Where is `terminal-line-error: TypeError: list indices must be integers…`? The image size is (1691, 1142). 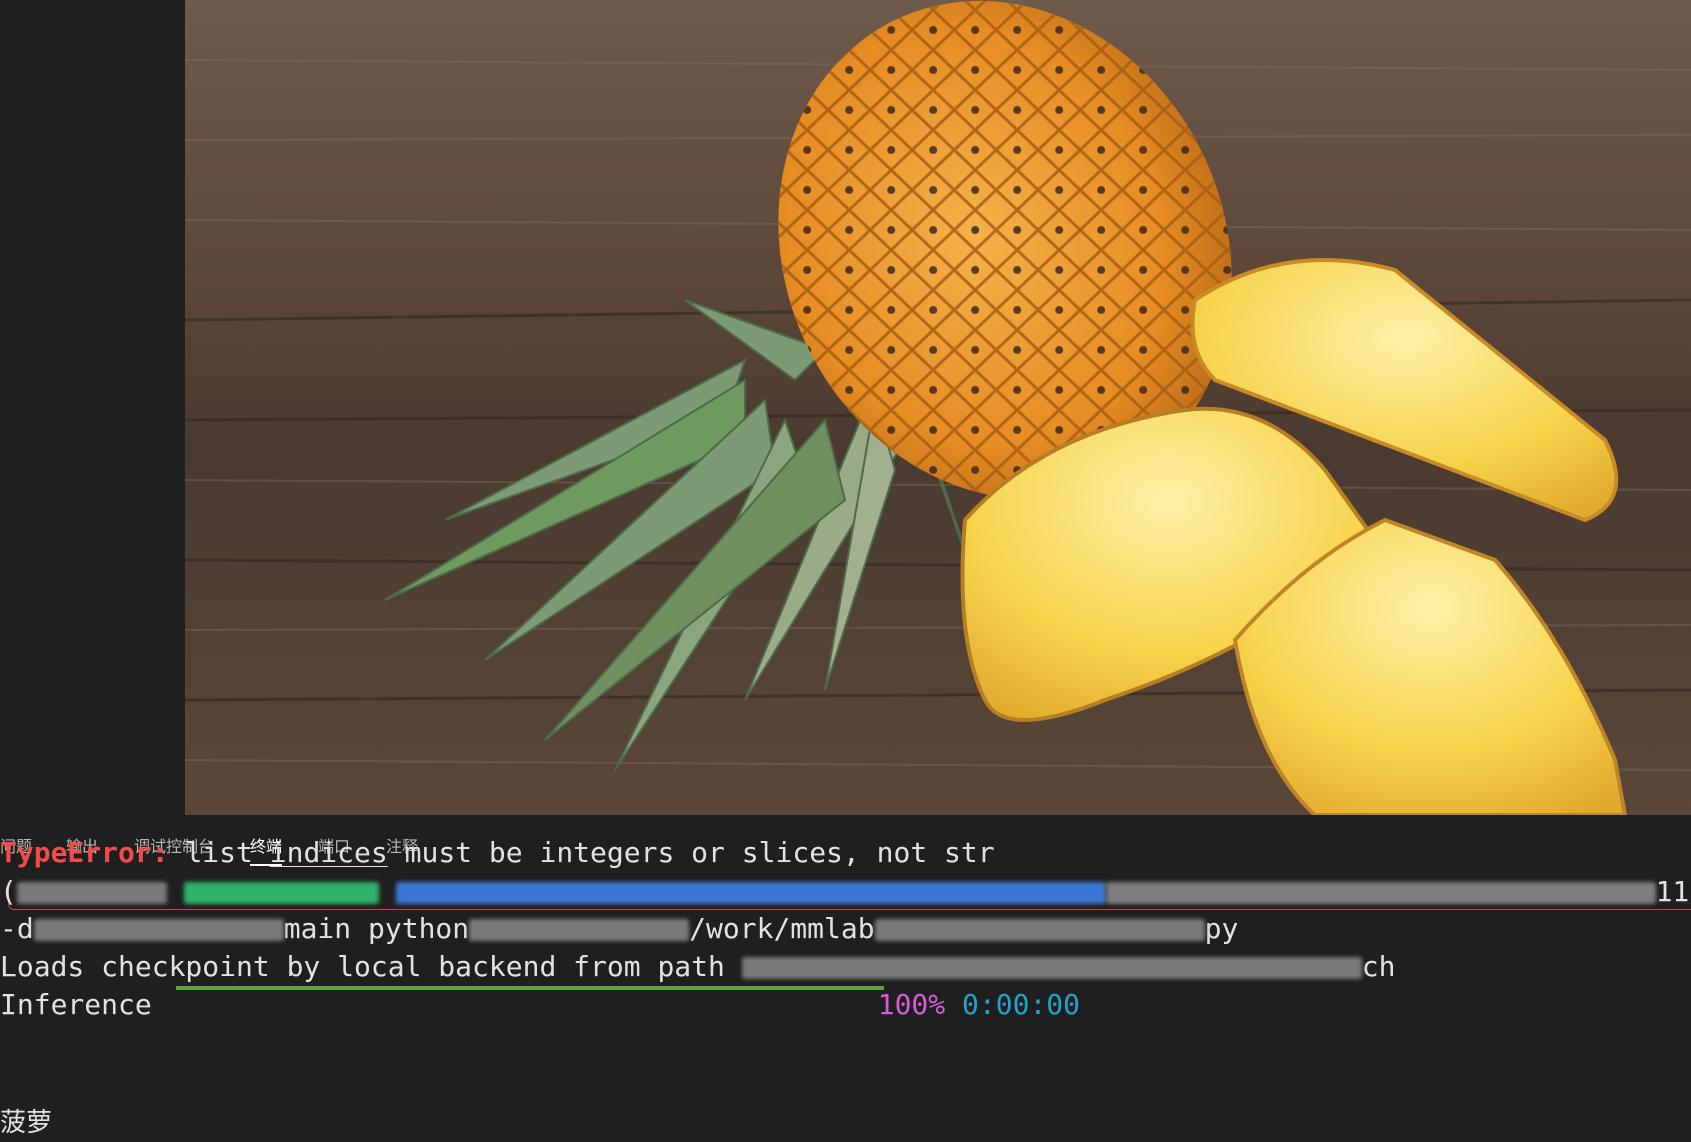 terminal-line-error: TypeError: list indices must be integers… is located at coordinates (497, 852).